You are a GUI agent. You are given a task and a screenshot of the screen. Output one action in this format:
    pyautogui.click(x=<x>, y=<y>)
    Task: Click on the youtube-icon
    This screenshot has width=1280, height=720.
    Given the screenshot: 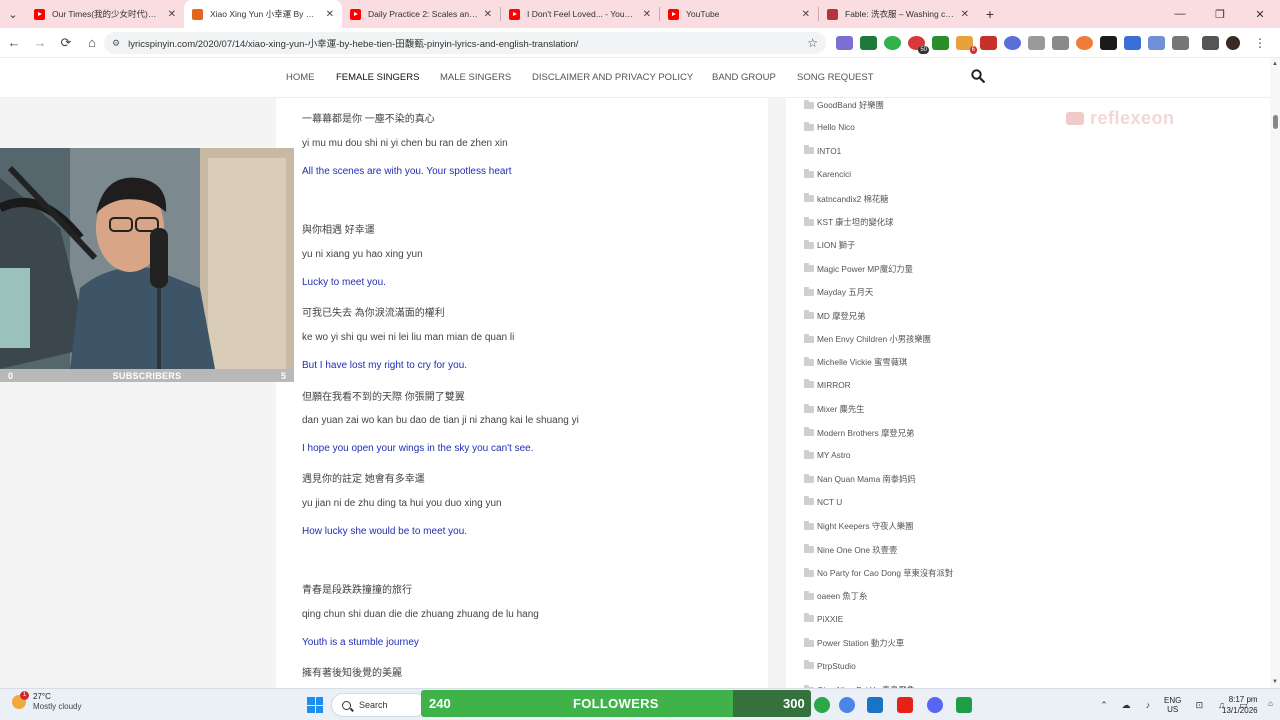 What is the action you would take?
    pyautogui.click(x=905, y=705)
    